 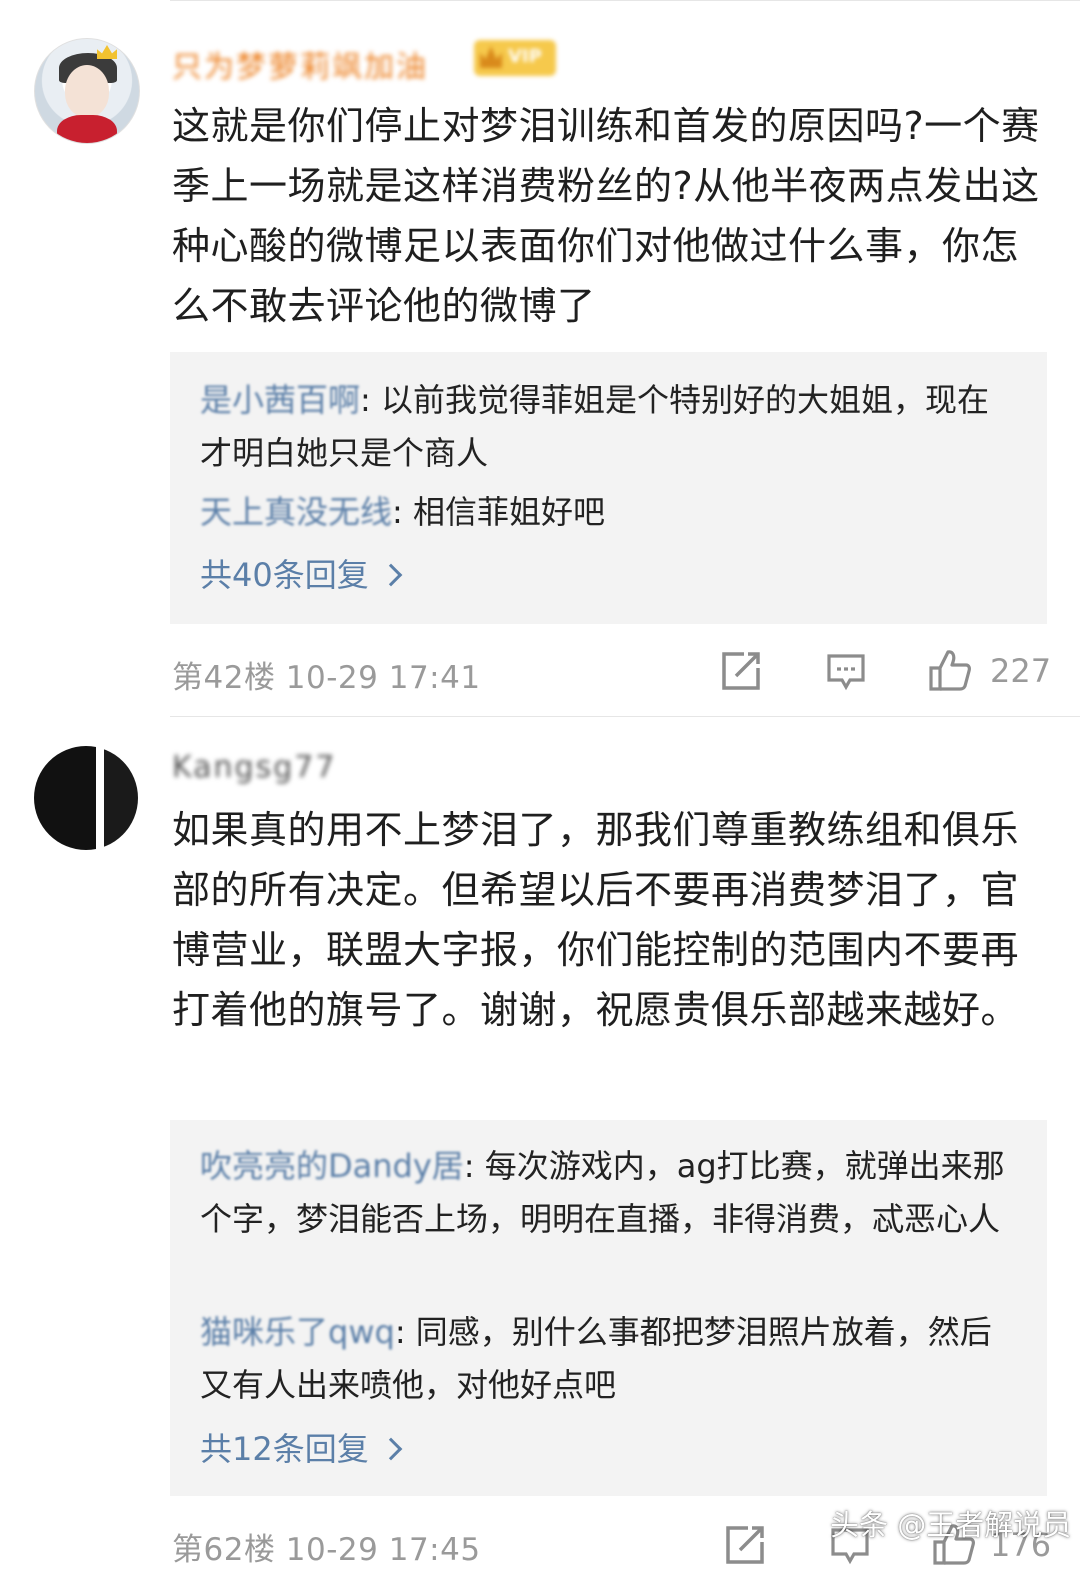 What do you see at coordinates (540, 673) in the screenshot?
I see `action-bar: 227` at bounding box center [540, 673].